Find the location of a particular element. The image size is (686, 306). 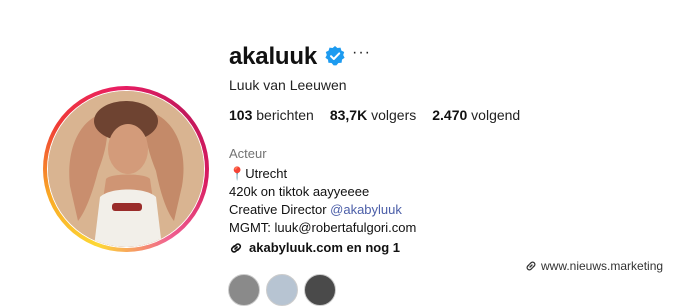

watermark-text: www.nieuws.marketing is located at coordinates (602, 266).